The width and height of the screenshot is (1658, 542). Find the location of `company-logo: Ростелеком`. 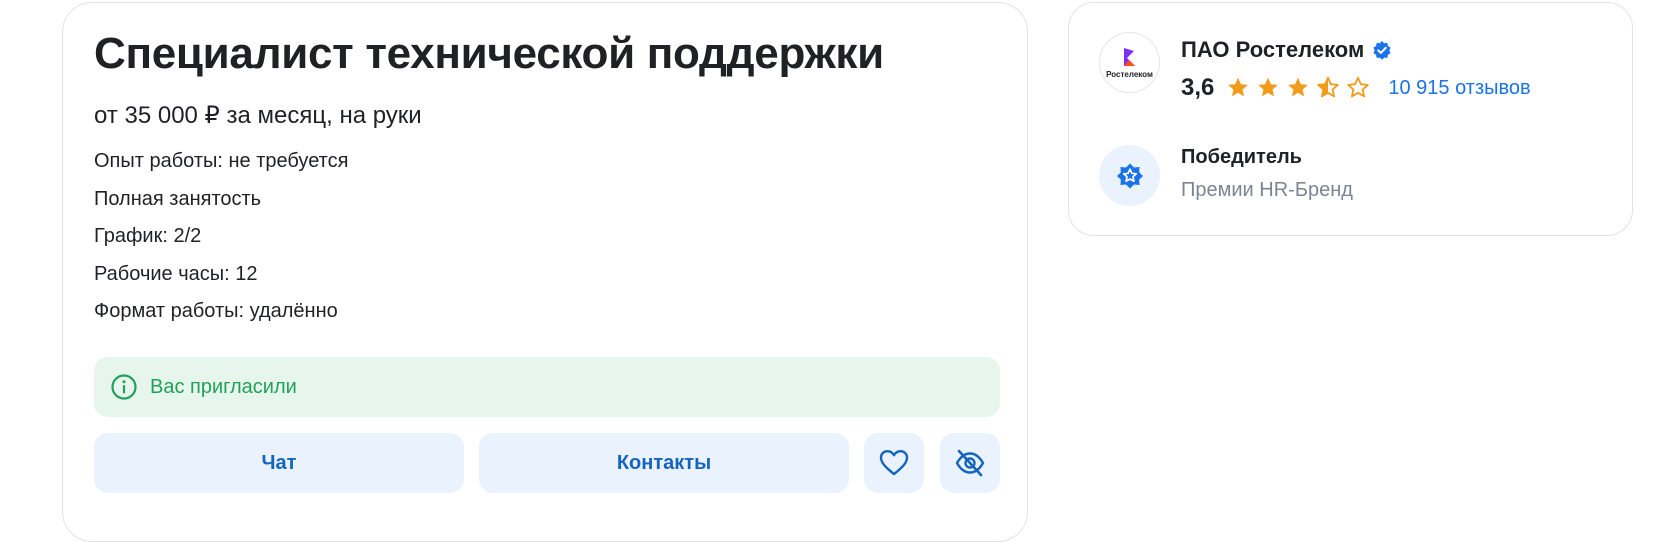

company-logo: Ростелеком is located at coordinates (1129, 62).